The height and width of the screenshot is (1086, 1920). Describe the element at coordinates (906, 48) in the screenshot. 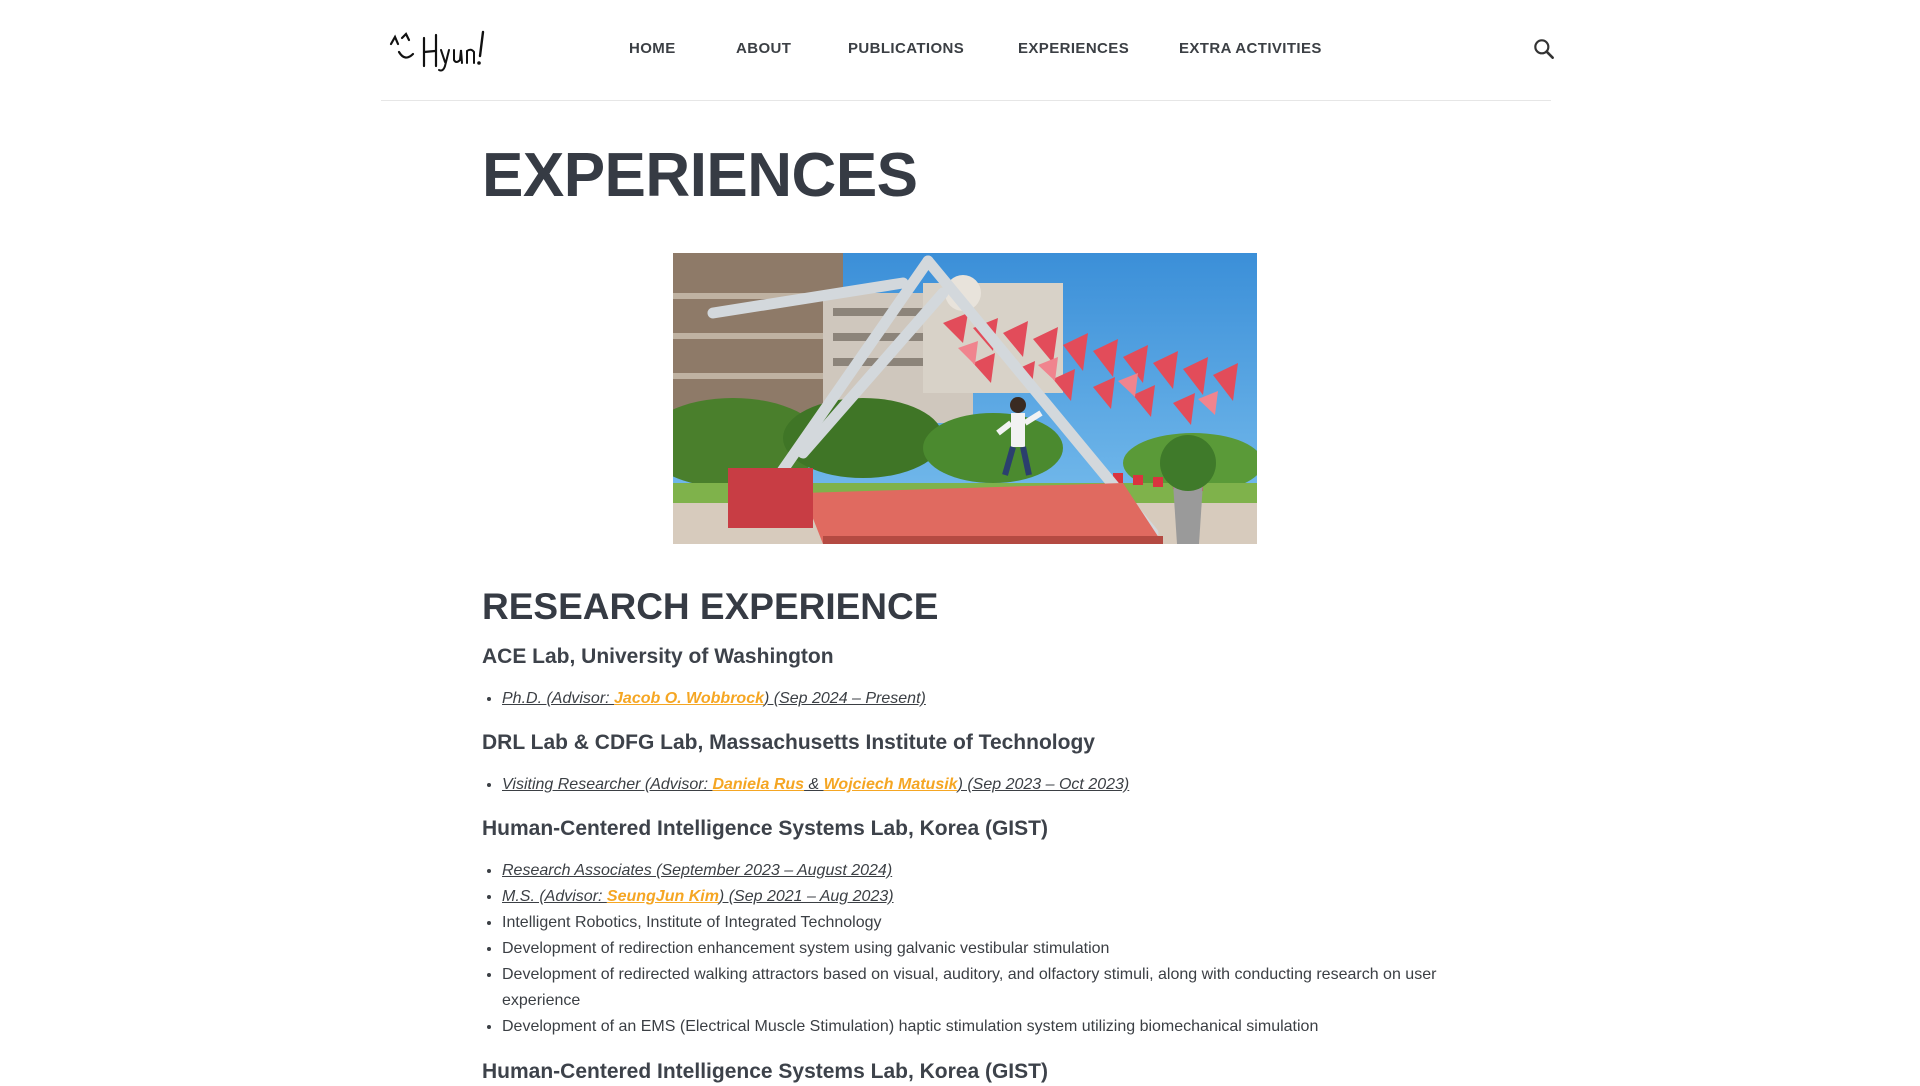

I see `nav-publications: PUBLICATIONS` at that location.